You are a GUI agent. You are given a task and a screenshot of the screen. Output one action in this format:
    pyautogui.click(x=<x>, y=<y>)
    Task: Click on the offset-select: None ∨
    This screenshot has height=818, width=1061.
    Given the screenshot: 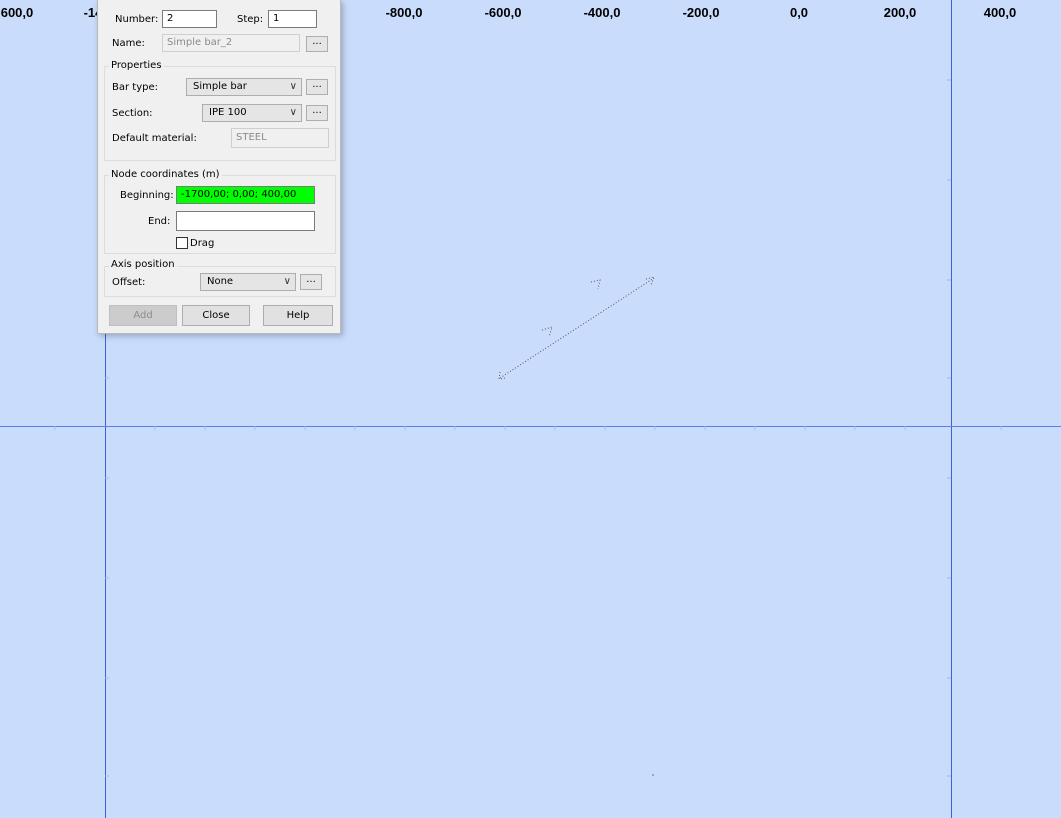 What is the action you would take?
    pyautogui.click(x=248, y=282)
    